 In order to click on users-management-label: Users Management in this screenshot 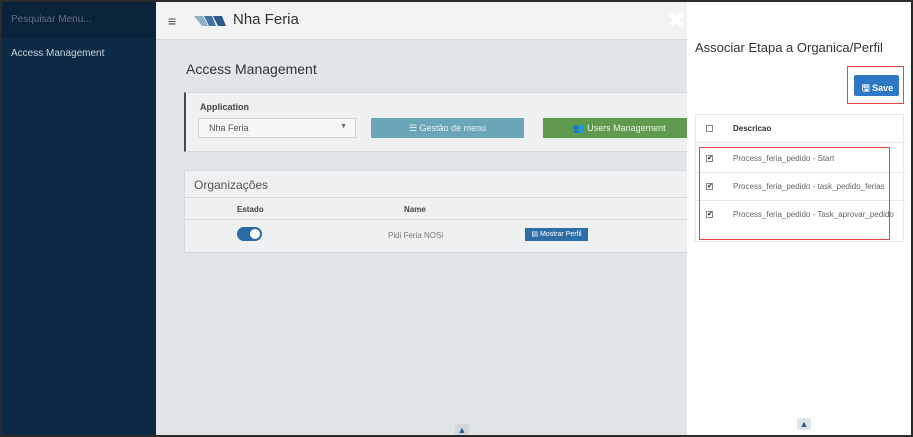, I will do `click(626, 128)`.